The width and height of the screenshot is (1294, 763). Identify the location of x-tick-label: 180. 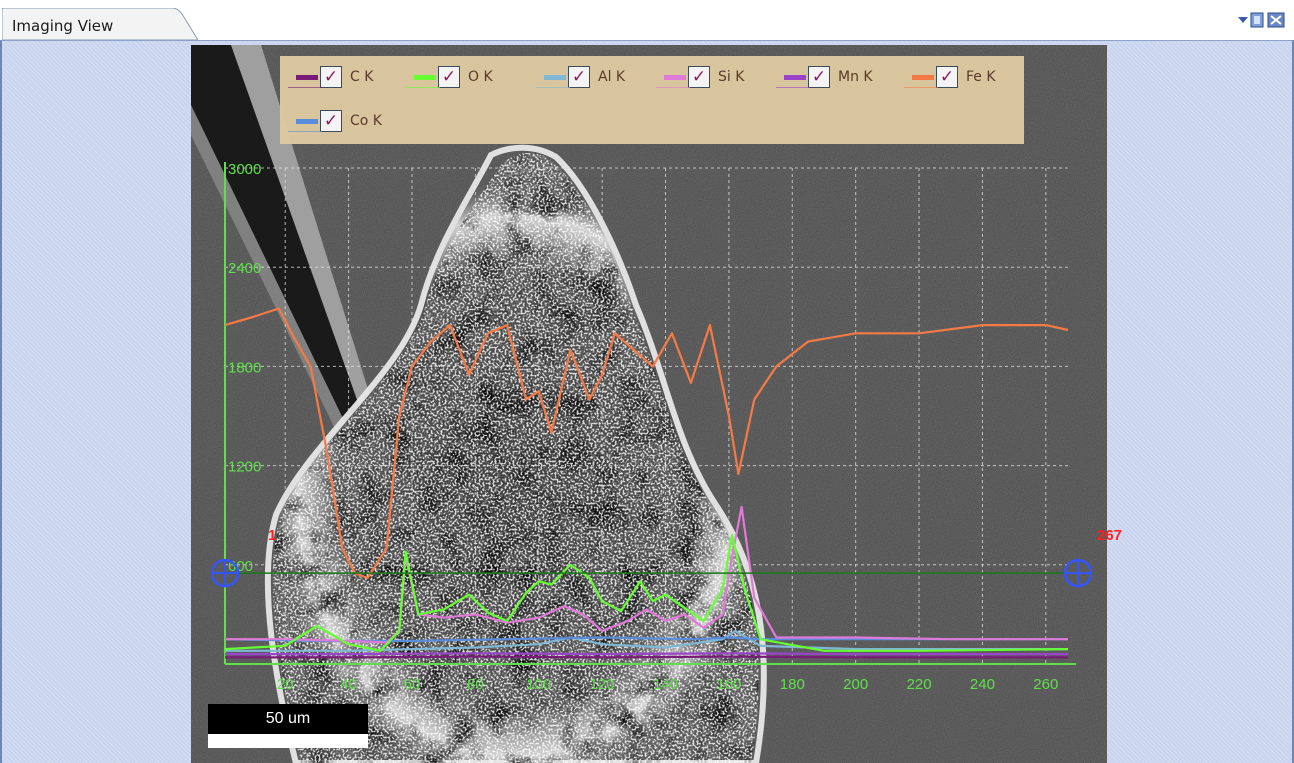
(792, 684).